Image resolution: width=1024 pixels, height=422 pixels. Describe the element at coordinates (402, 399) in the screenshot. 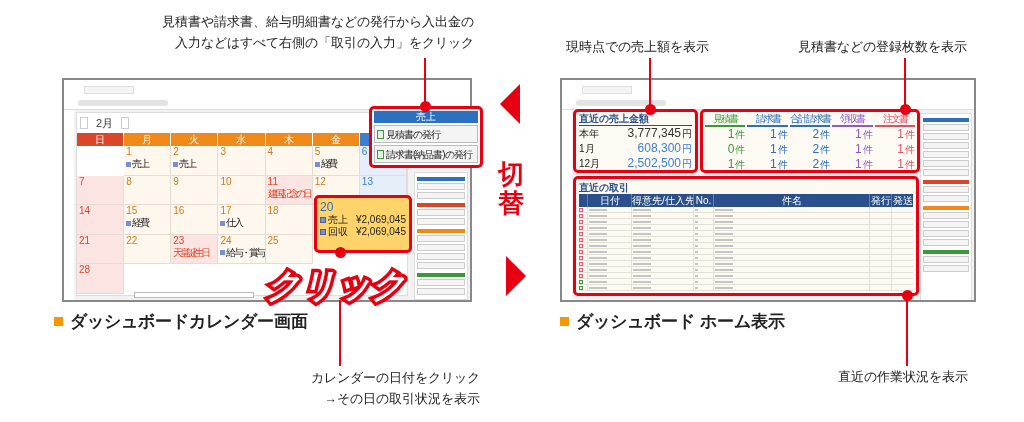

I see `callout-text: →その日の取引状況を表示` at that location.